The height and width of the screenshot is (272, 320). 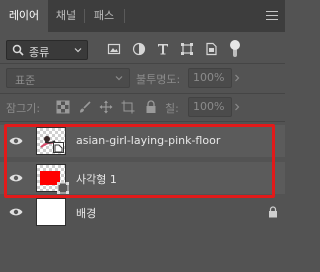 I want to click on blend-mode-dropdown: 표준, so click(x=68, y=78).